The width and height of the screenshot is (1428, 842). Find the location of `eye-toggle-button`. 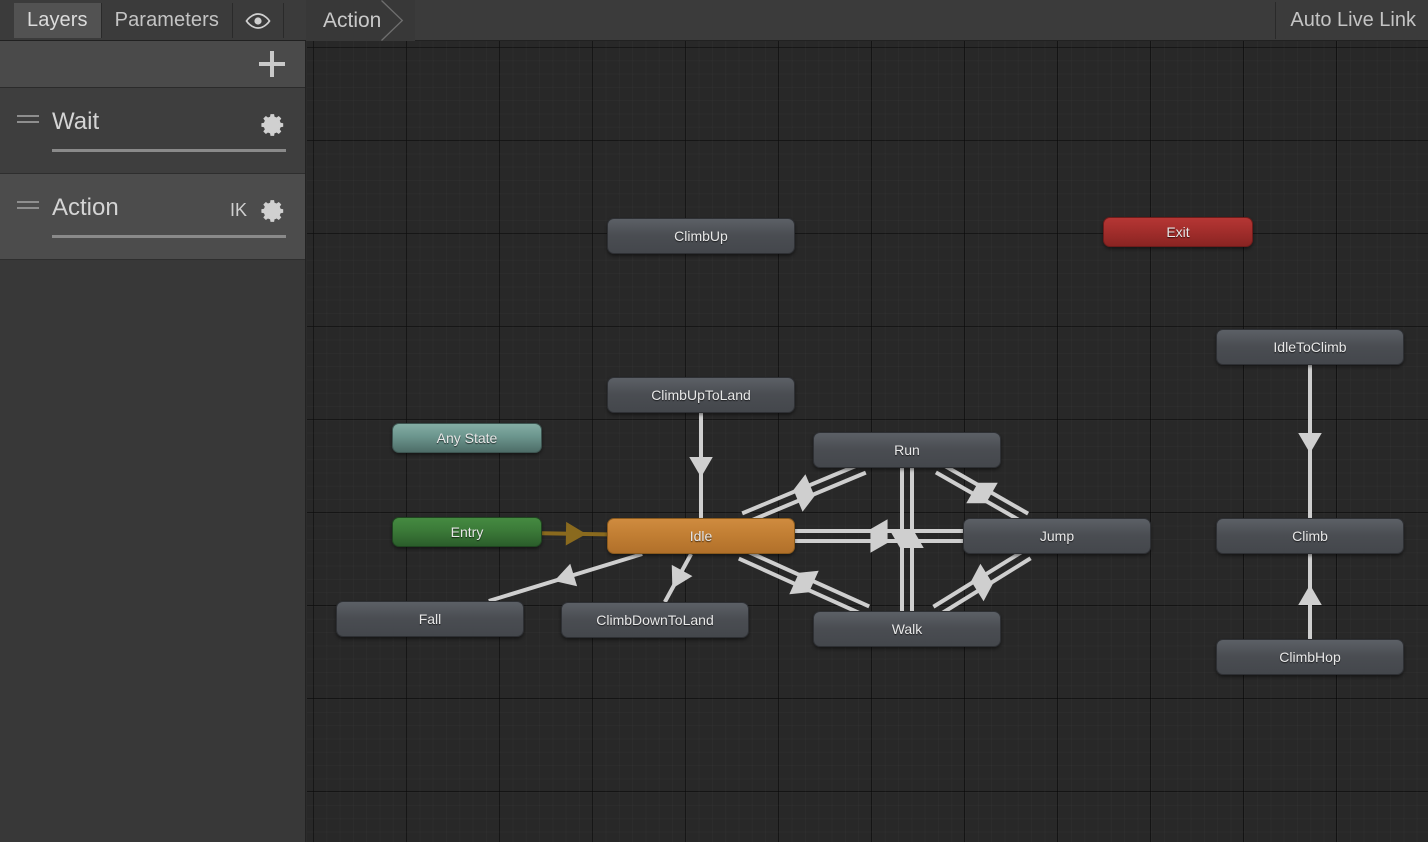

eye-toggle-button is located at coordinates (259, 20).